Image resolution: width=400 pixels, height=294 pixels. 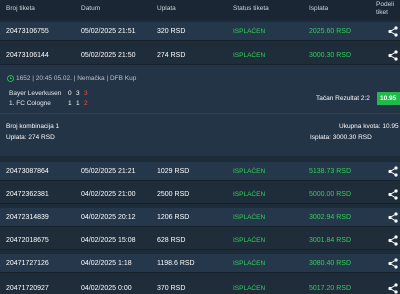 What do you see at coordinates (108, 55) in the screenshot?
I see `ticket-date: 05/02/2025 21:50` at bounding box center [108, 55].